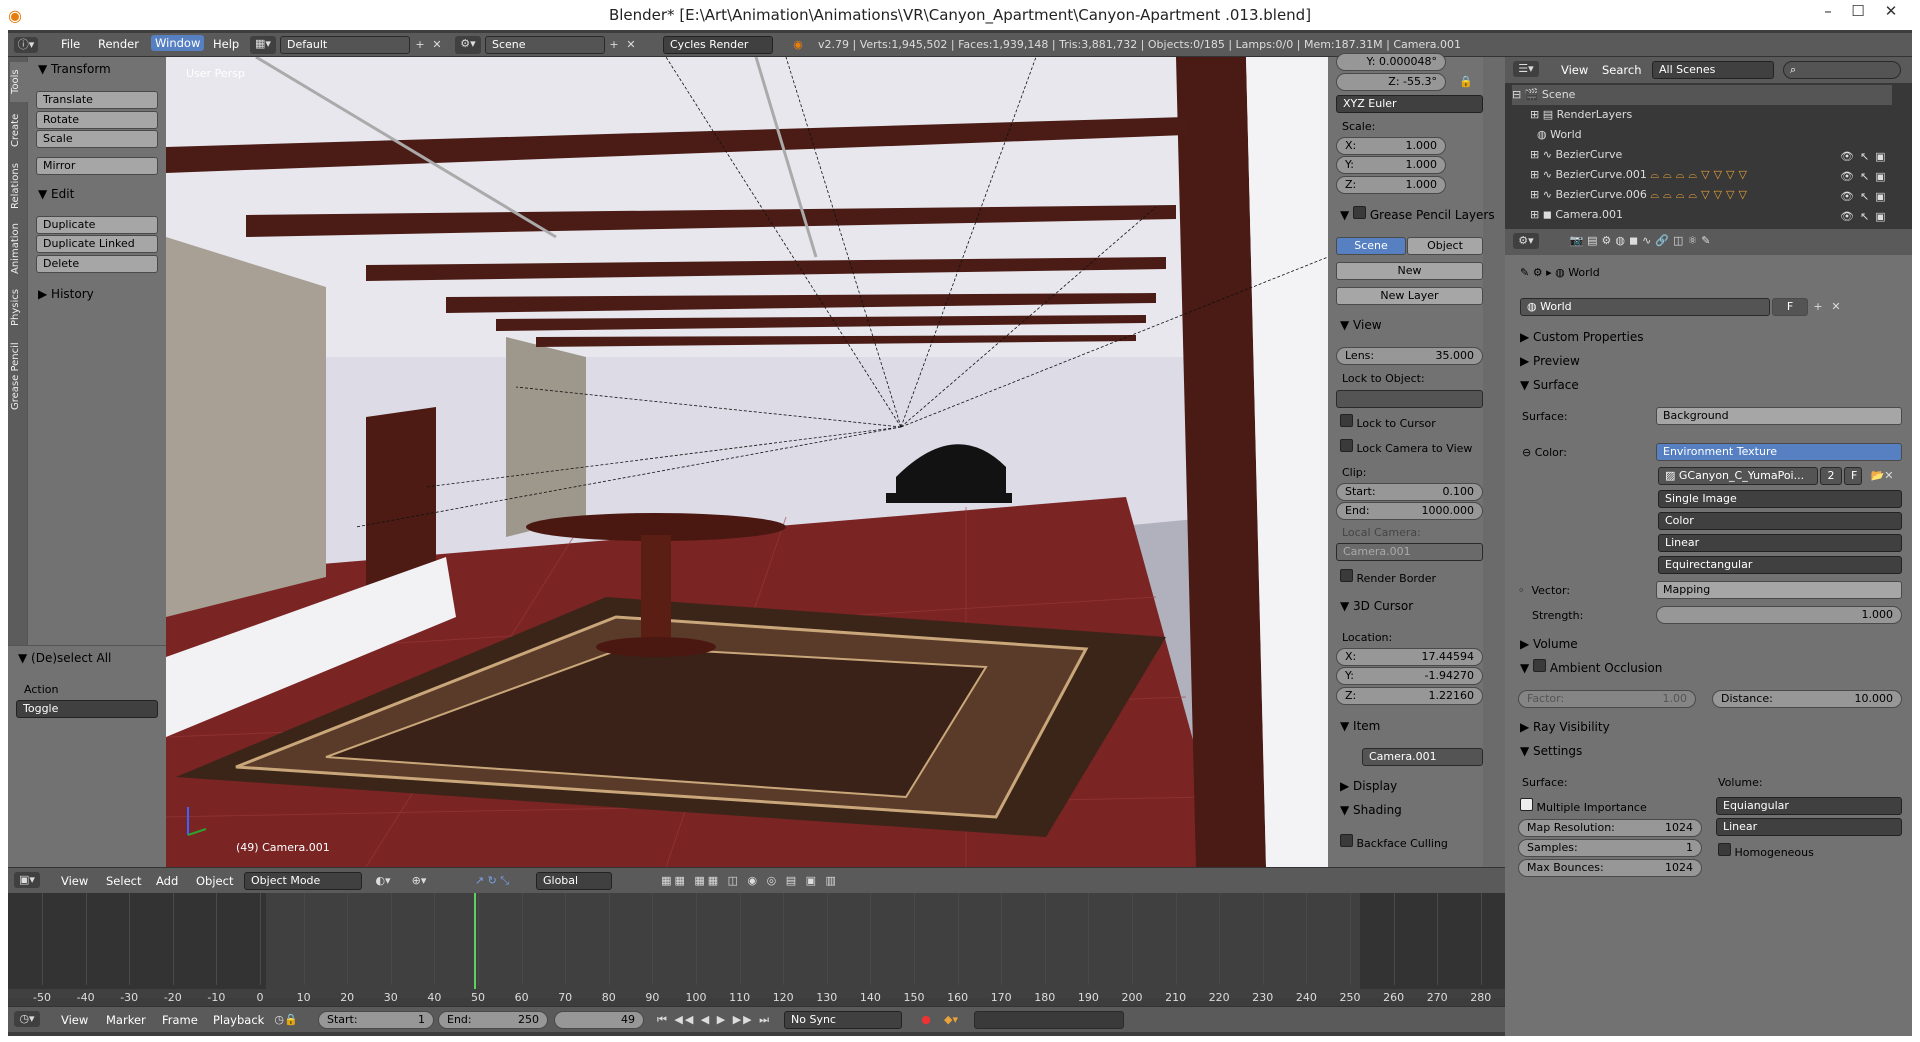 The height and width of the screenshot is (1042, 1920). What do you see at coordinates (97, 139) in the screenshot?
I see `scale-button: Scale` at bounding box center [97, 139].